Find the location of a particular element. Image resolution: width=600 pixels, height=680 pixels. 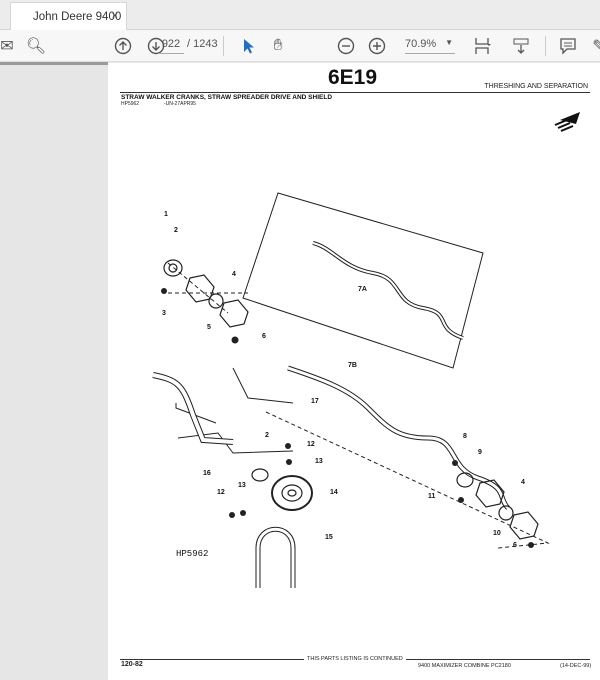

pen-icon: ✎ is located at coordinates (594, 46).